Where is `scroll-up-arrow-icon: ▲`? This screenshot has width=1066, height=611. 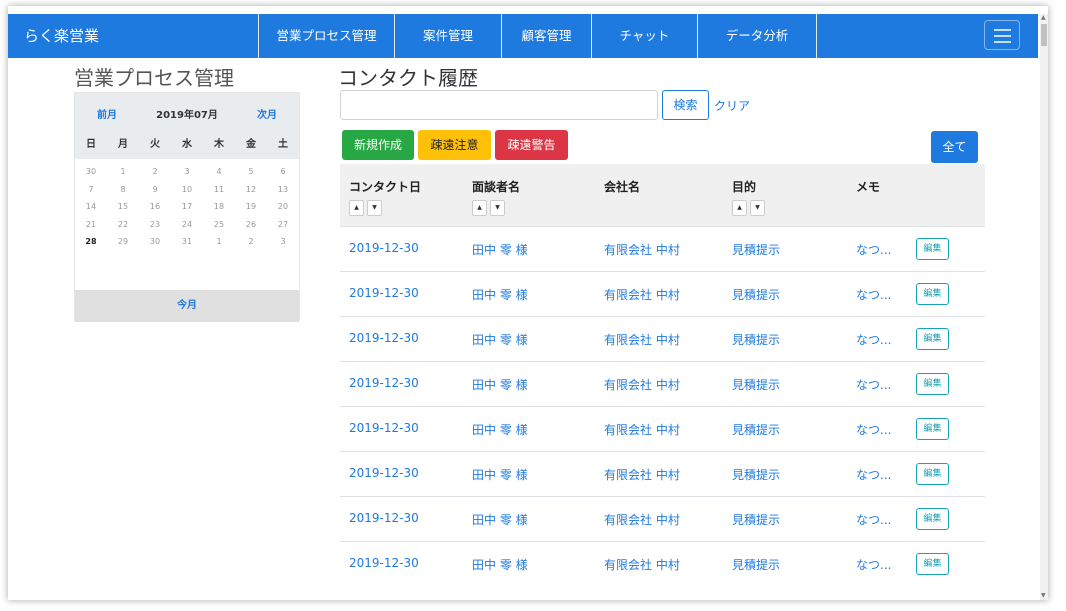
scroll-up-arrow-icon: ▲ is located at coordinates (1043, 18).